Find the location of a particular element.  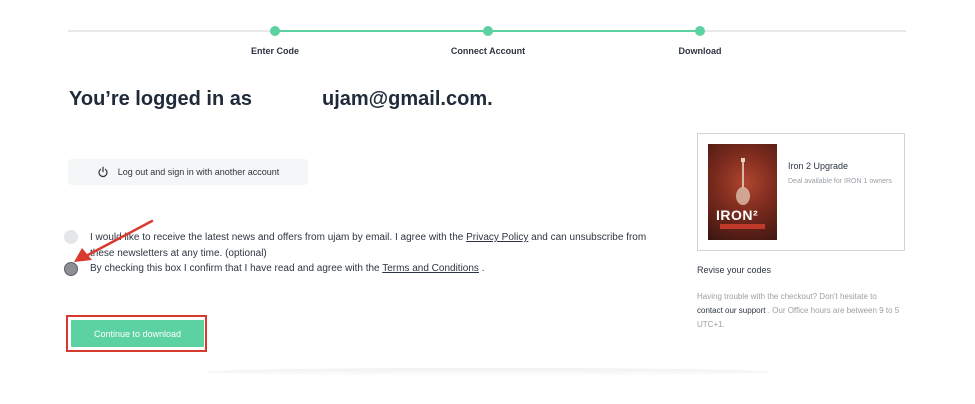

product-title: Iron 2 Upgrade is located at coordinates (818, 166).